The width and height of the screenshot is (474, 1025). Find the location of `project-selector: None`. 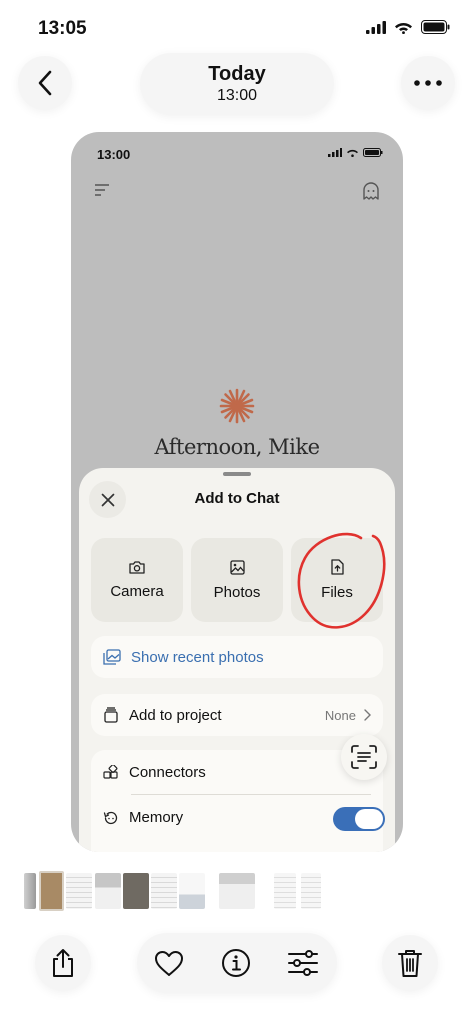

project-selector: None is located at coordinates (348, 715).